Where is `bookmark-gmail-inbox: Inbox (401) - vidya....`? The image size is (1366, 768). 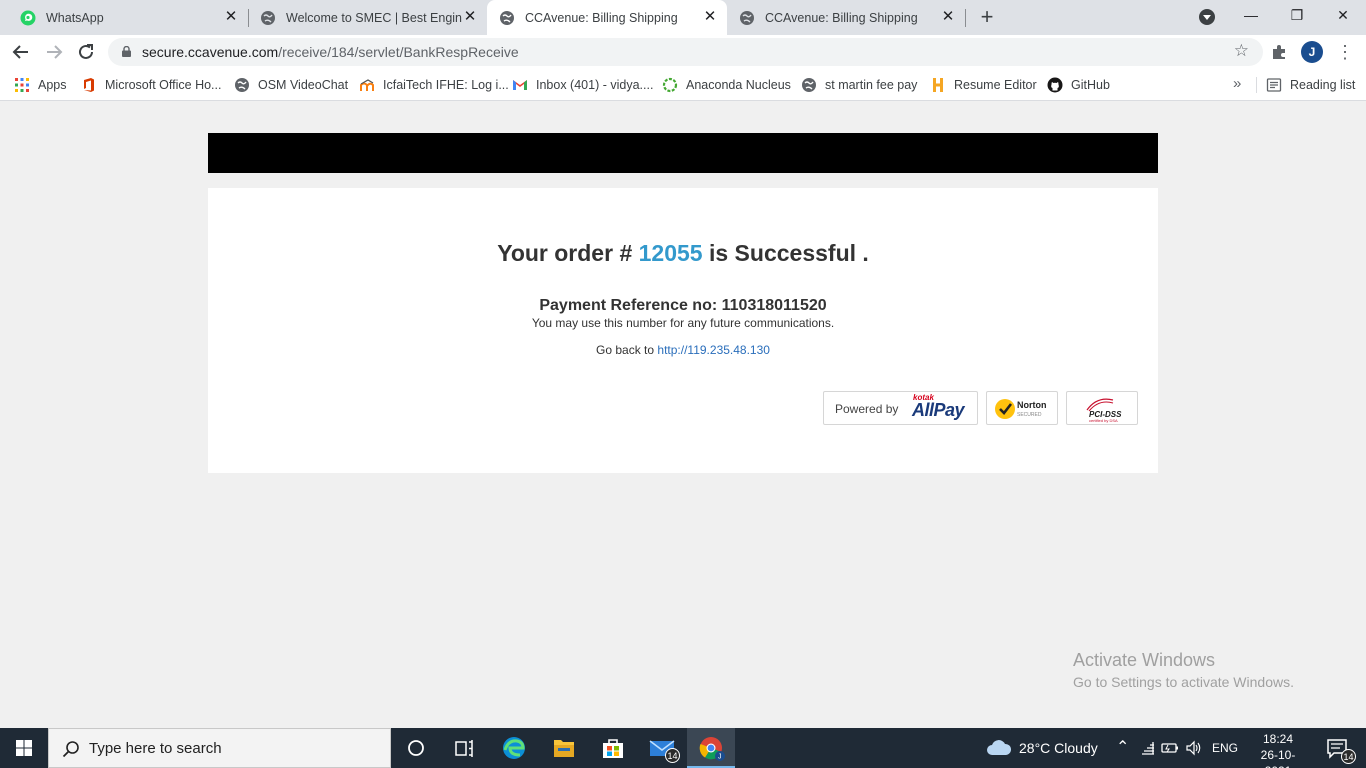 bookmark-gmail-inbox: Inbox (401) - vidya.... is located at coordinates (582, 85).